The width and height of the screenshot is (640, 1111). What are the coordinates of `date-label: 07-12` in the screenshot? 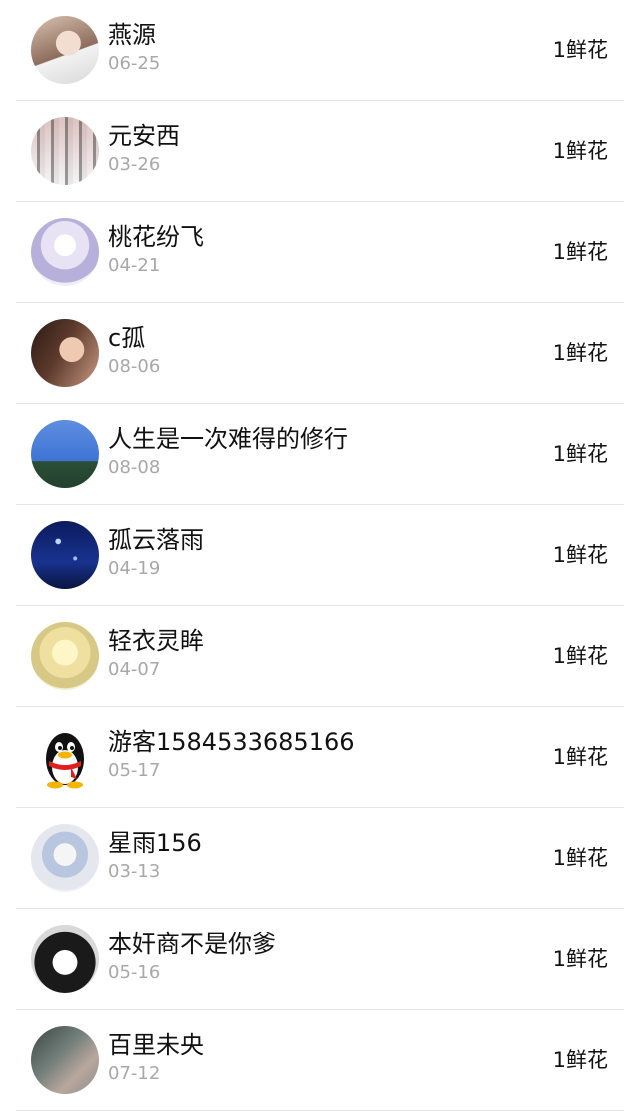 It's located at (134, 1073).